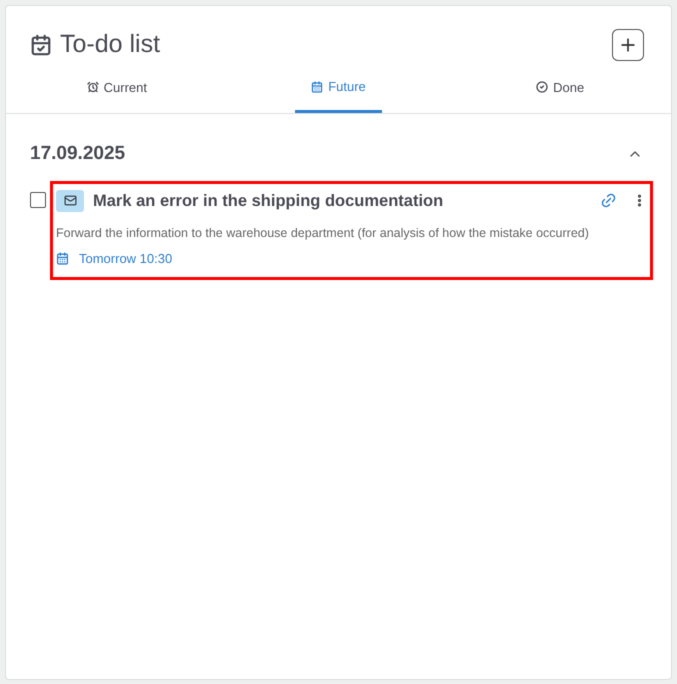  Describe the element at coordinates (70, 201) in the screenshot. I see `mail-icon` at that location.